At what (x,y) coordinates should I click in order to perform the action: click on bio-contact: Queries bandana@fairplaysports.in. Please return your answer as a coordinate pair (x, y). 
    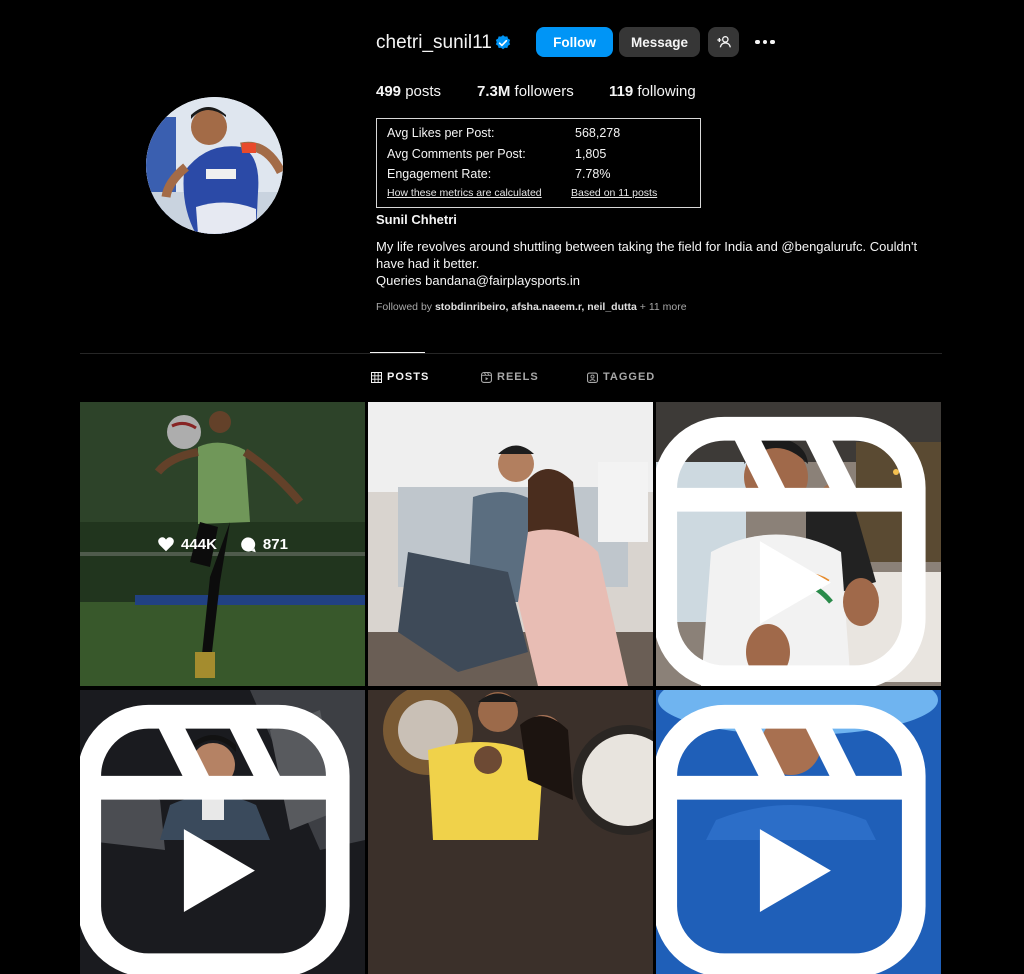
    Looking at the image, I should click on (478, 280).